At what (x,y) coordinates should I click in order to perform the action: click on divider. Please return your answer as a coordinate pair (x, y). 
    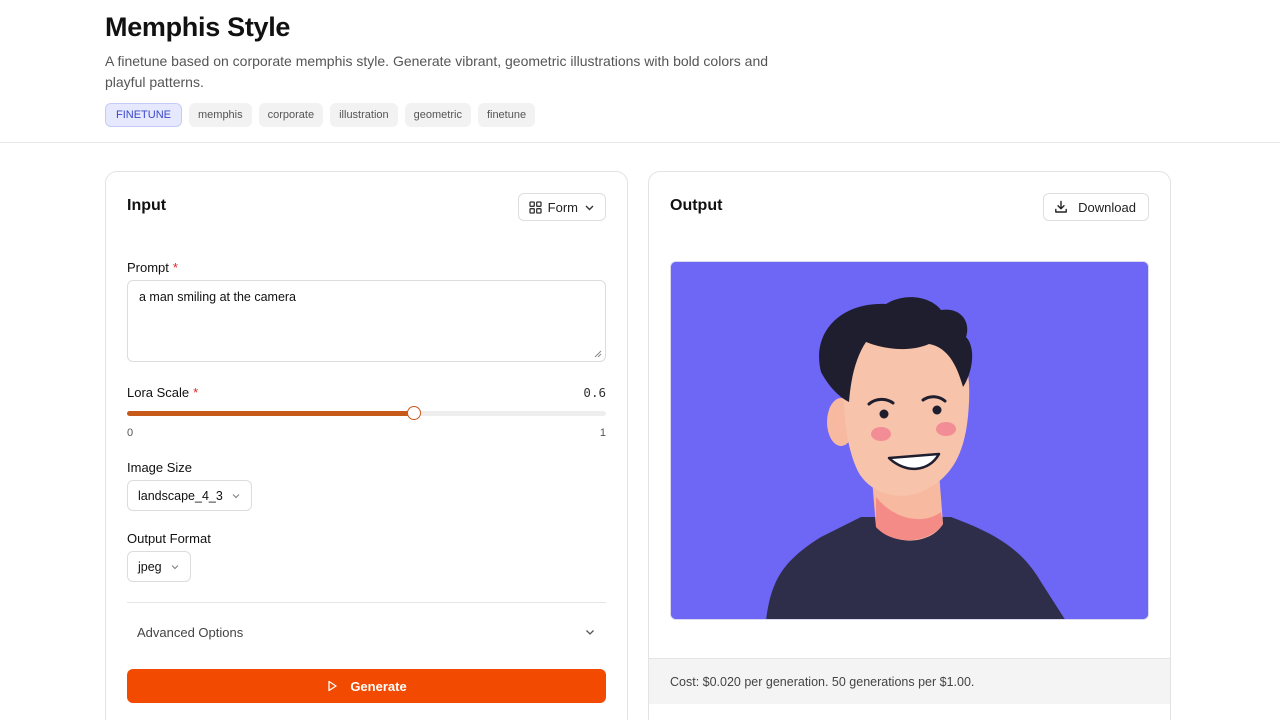
    Looking at the image, I should click on (366, 602).